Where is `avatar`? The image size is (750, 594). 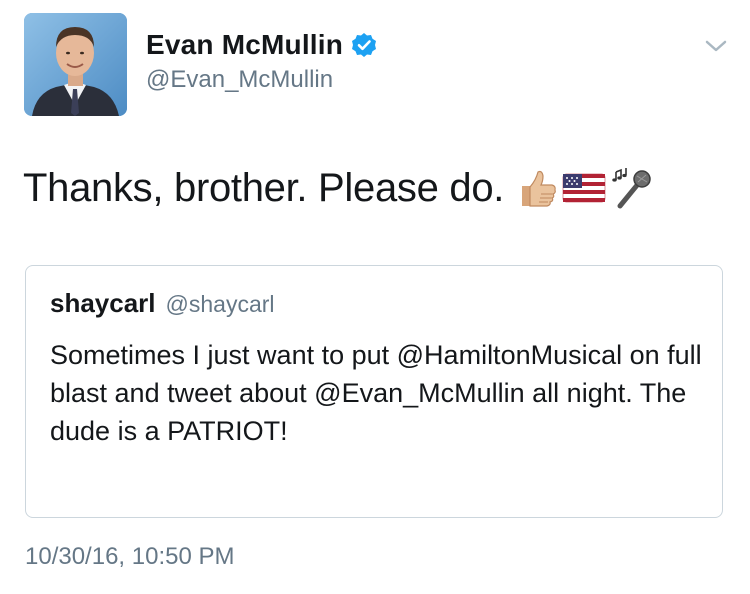 avatar is located at coordinates (75, 64).